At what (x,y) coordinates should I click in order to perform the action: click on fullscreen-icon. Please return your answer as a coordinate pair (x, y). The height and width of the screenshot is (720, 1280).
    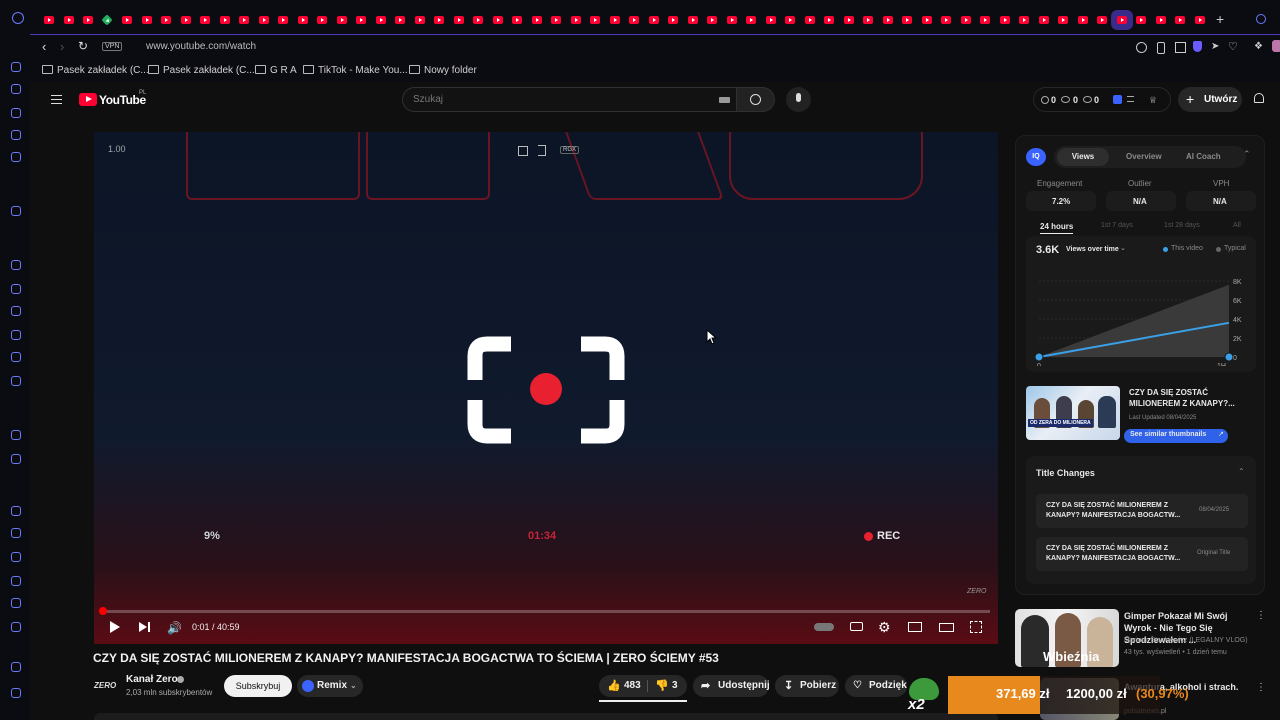
    Looking at the image, I should click on (976, 627).